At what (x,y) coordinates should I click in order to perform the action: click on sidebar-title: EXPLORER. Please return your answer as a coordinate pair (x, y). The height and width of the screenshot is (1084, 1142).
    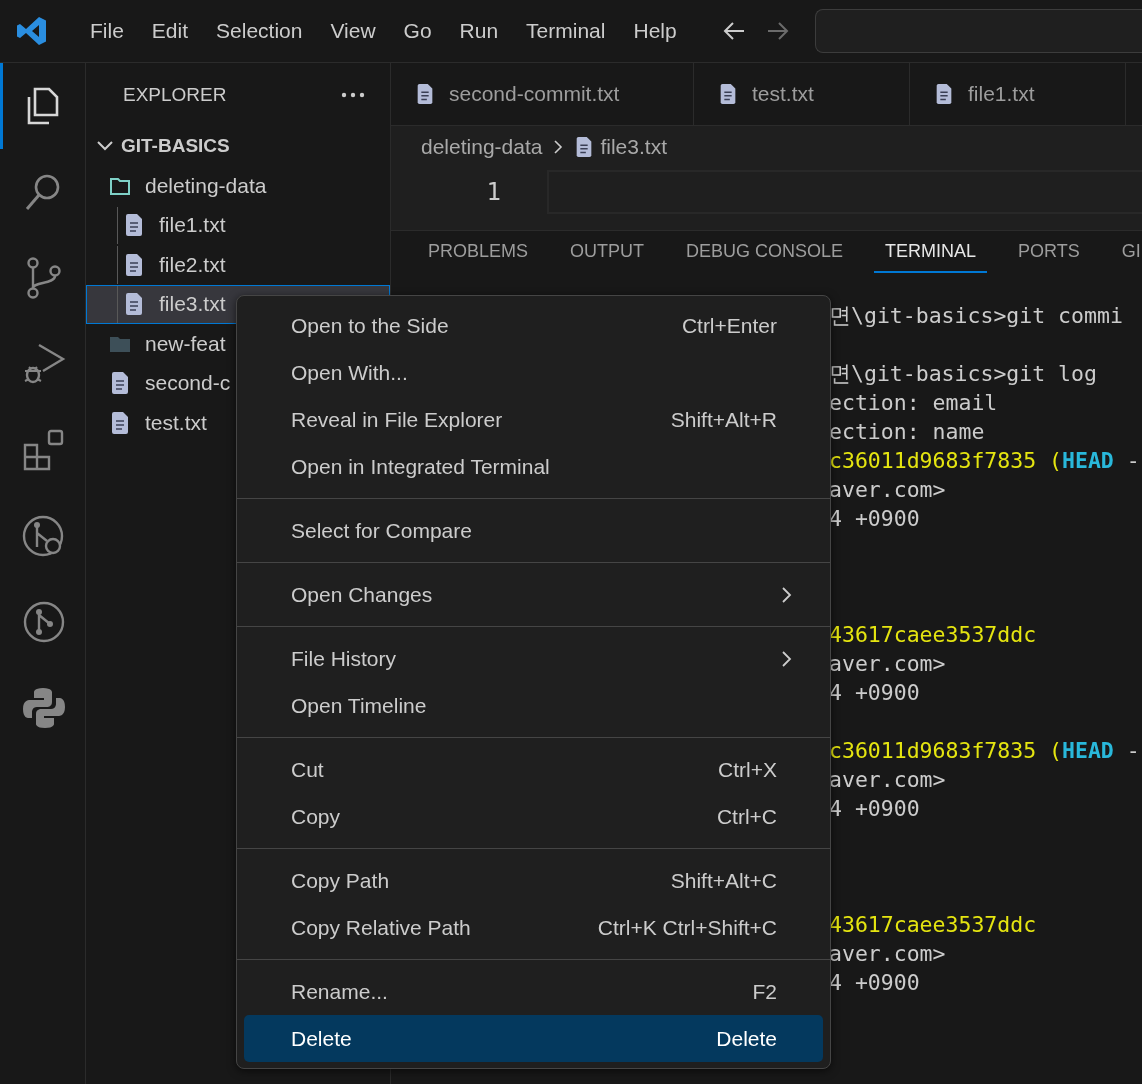
    Looking at the image, I should click on (175, 94).